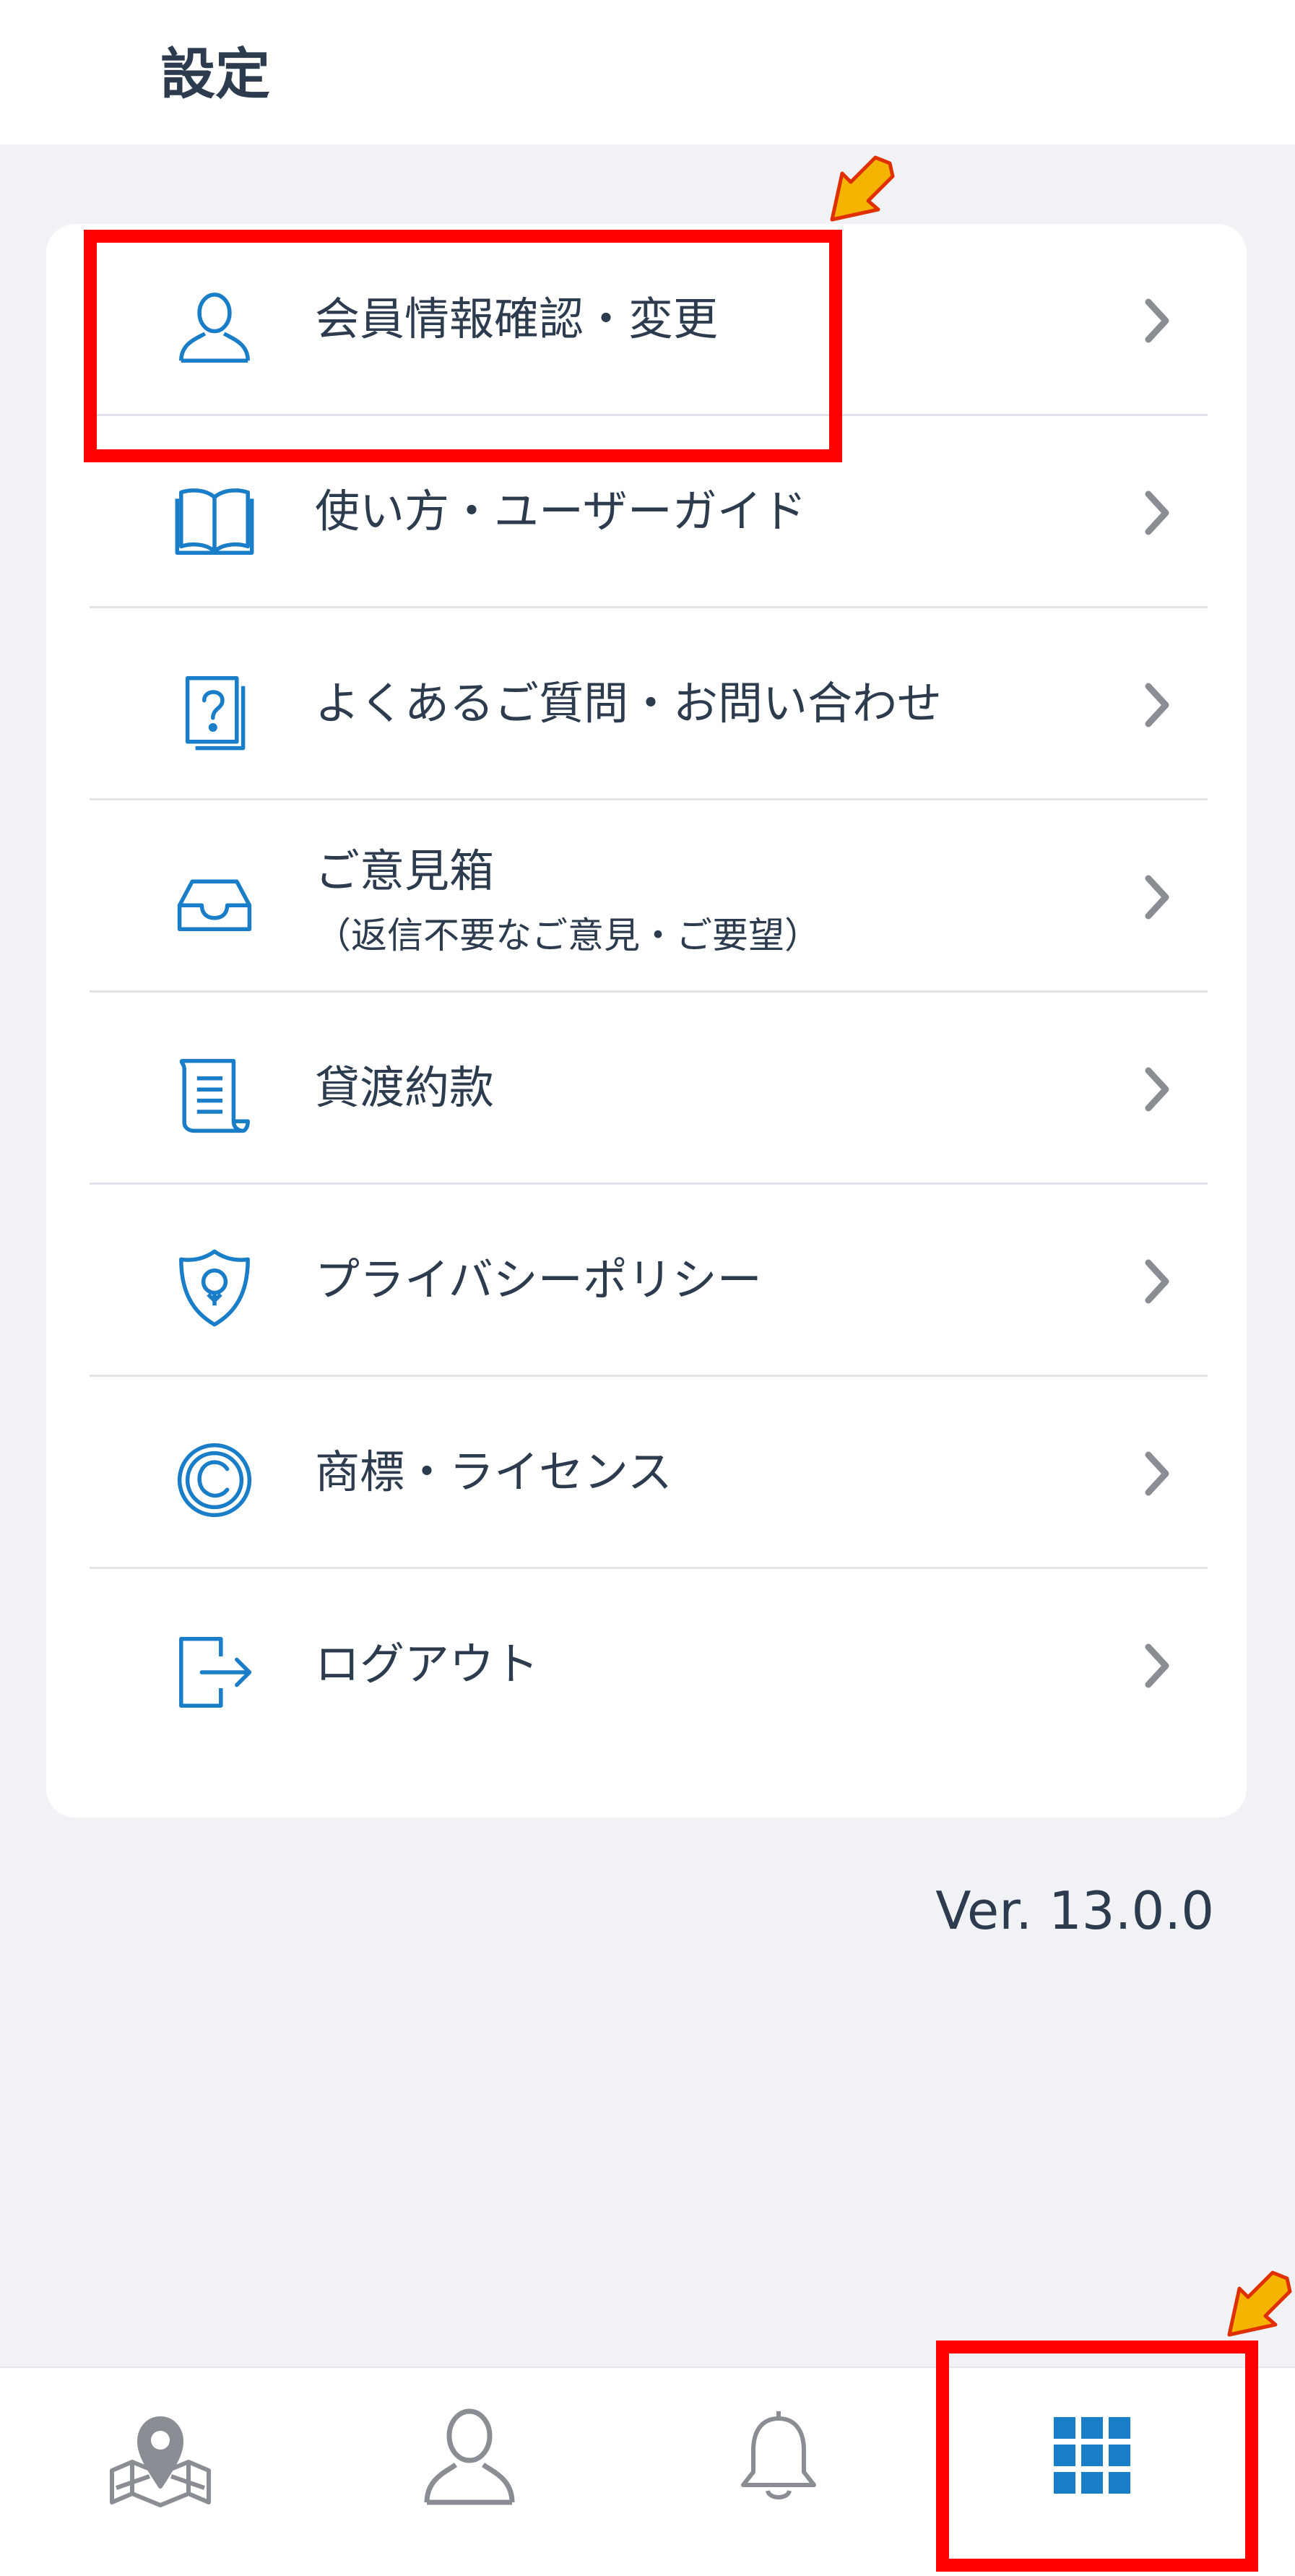  What do you see at coordinates (215, 711) in the screenshot?
I see `faq-icon` at bounding box center [215, 711].